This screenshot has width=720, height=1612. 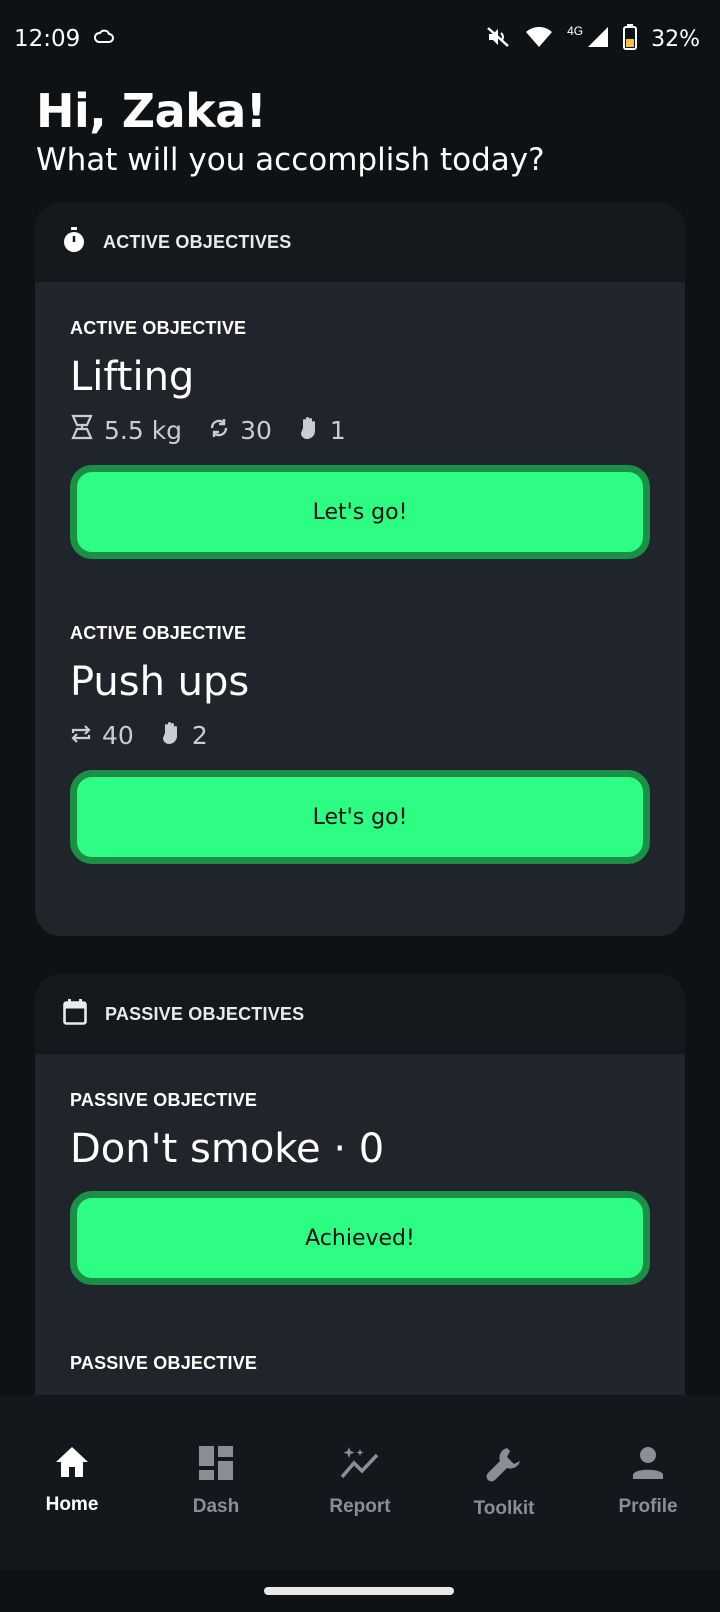 I want to click on signal-icon, so click(x=598, y=39).